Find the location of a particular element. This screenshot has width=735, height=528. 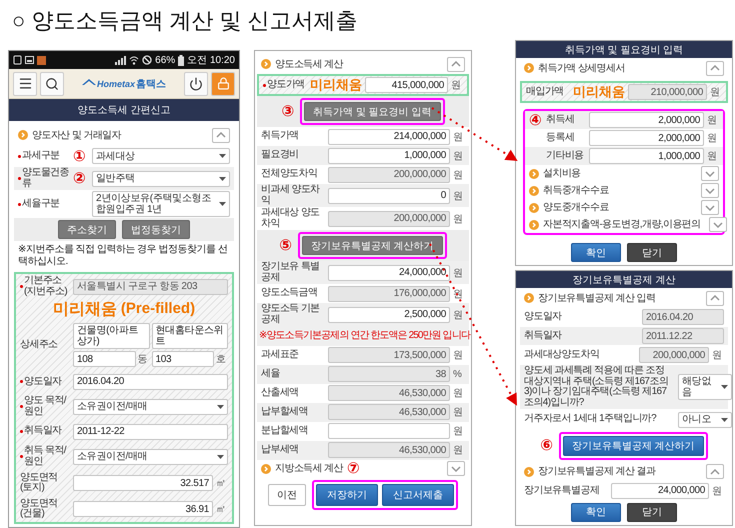

field-label: 양도소득금액 is located at coordinates (289, 293).